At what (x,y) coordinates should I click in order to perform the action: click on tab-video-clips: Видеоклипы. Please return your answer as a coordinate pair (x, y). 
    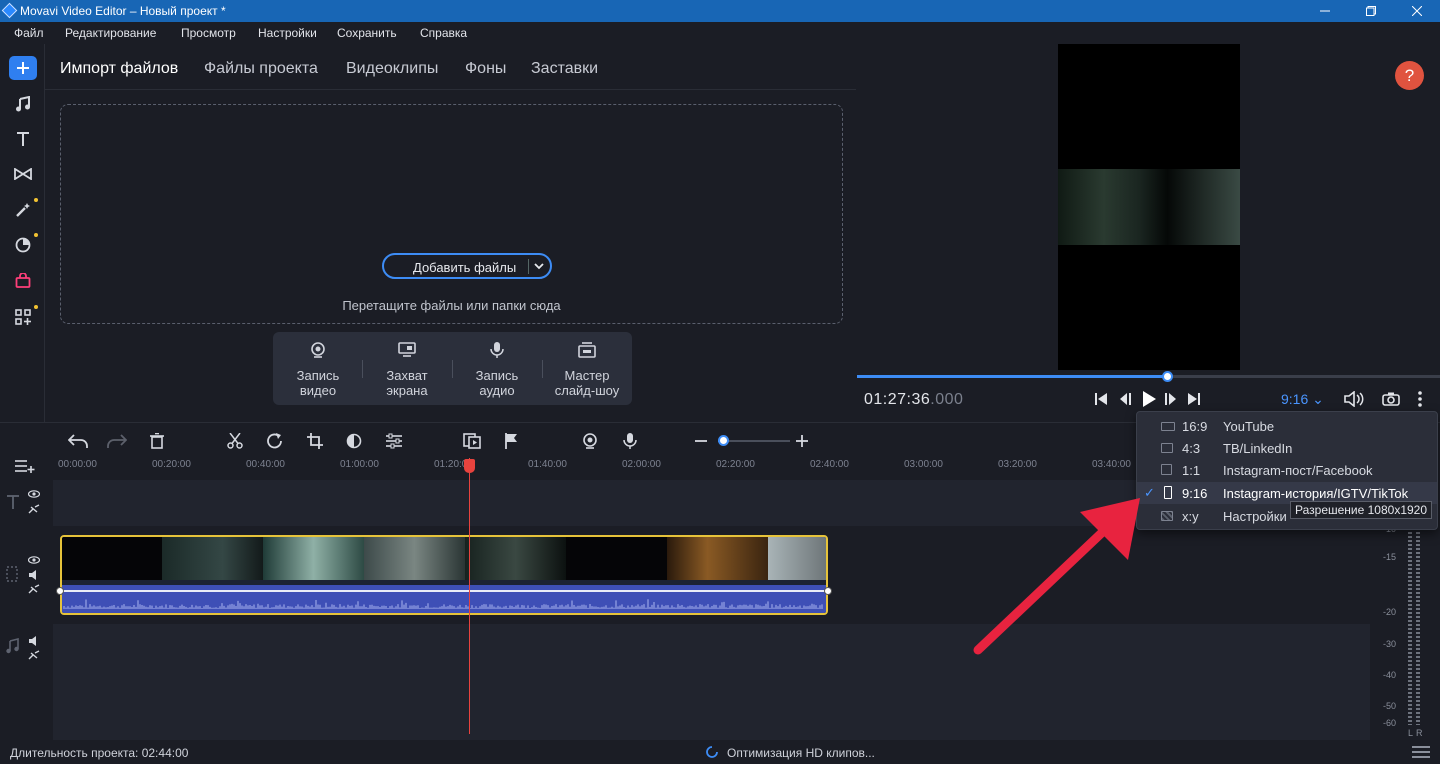
    Looking at the image, I should click on (392, 69).